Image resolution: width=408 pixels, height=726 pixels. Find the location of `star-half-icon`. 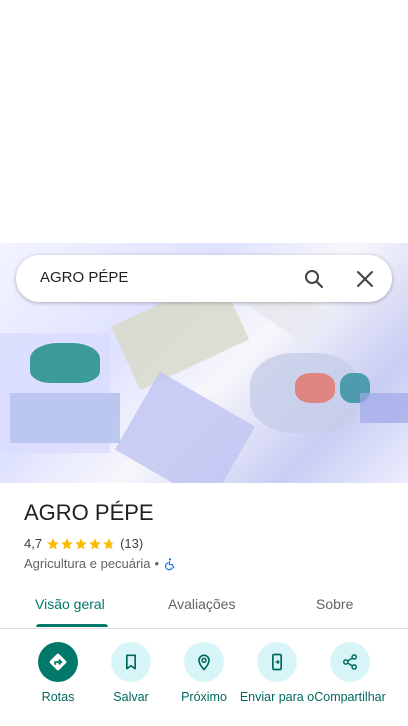

star-half-icon is located at coordinates (109, 543).